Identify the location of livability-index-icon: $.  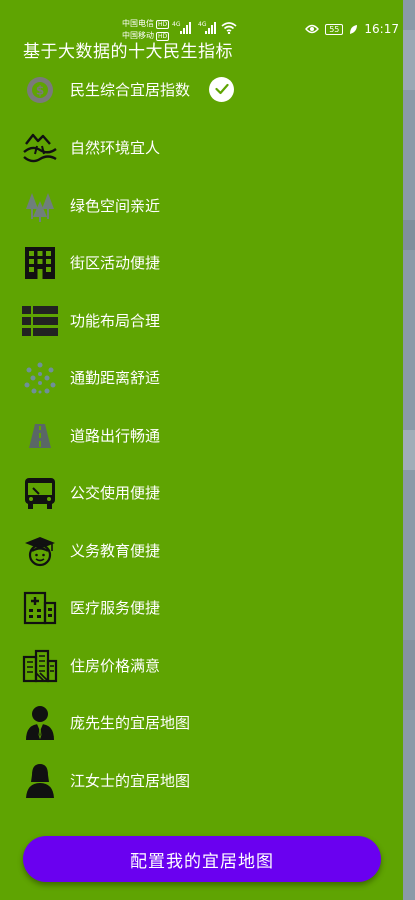
(40, 90).